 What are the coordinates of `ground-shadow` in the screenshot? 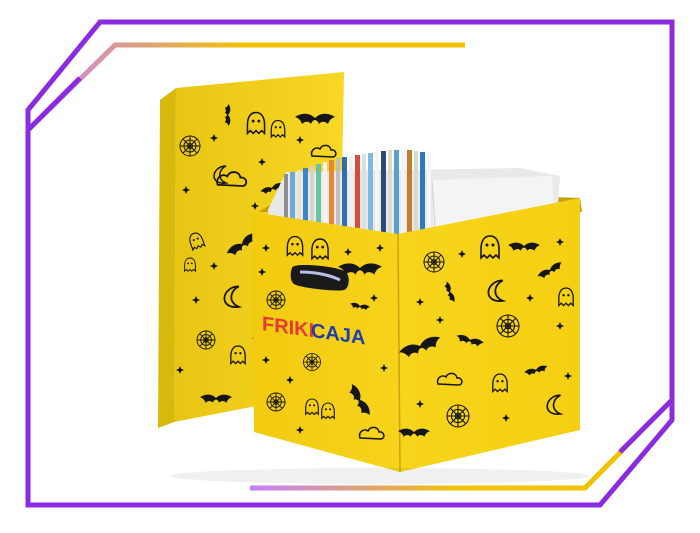 It's located at (380, 476).